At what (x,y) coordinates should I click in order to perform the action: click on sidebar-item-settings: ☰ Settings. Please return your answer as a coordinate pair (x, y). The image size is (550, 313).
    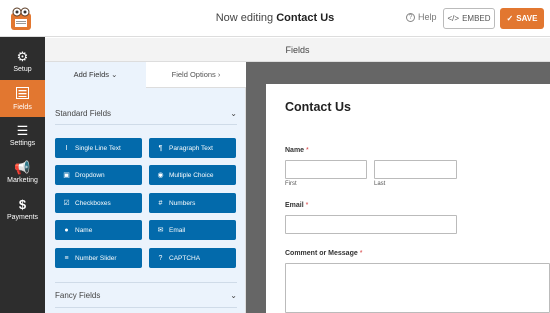
    Looking at the image, I should click on (22, 135).